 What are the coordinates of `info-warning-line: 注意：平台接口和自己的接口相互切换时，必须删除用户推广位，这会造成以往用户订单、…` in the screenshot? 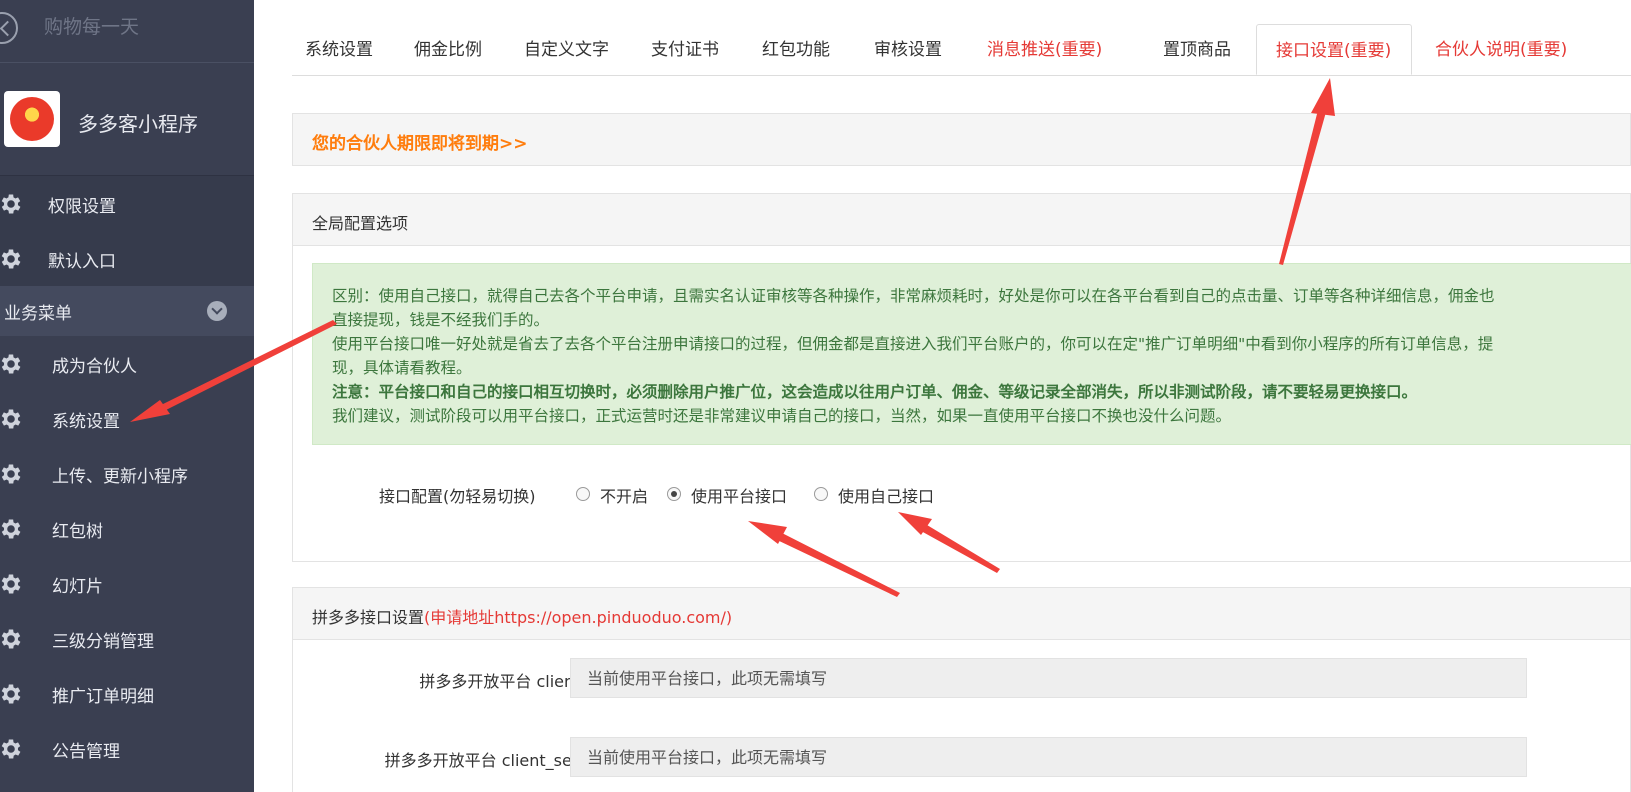 It's located at (875, 392).